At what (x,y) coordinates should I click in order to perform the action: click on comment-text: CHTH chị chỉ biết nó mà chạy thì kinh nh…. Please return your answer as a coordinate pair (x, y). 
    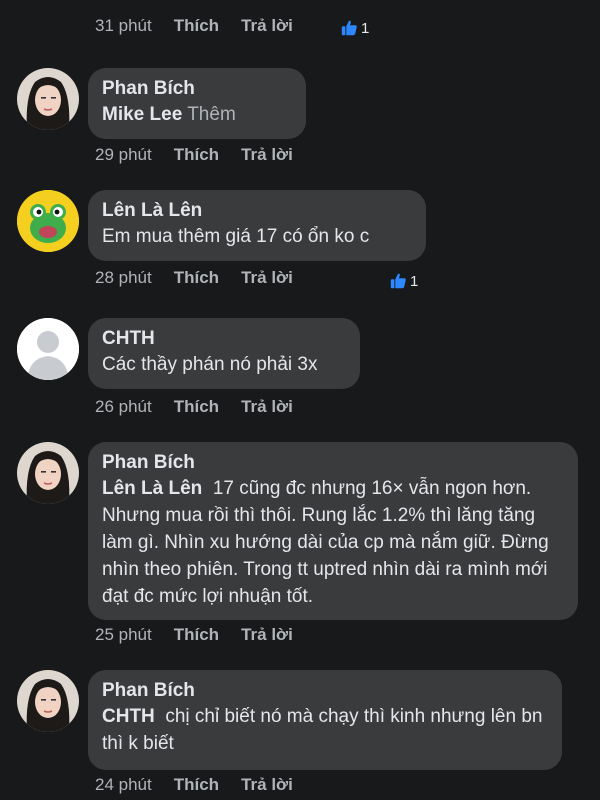
    Looking at the image, I should click on (325, 730).